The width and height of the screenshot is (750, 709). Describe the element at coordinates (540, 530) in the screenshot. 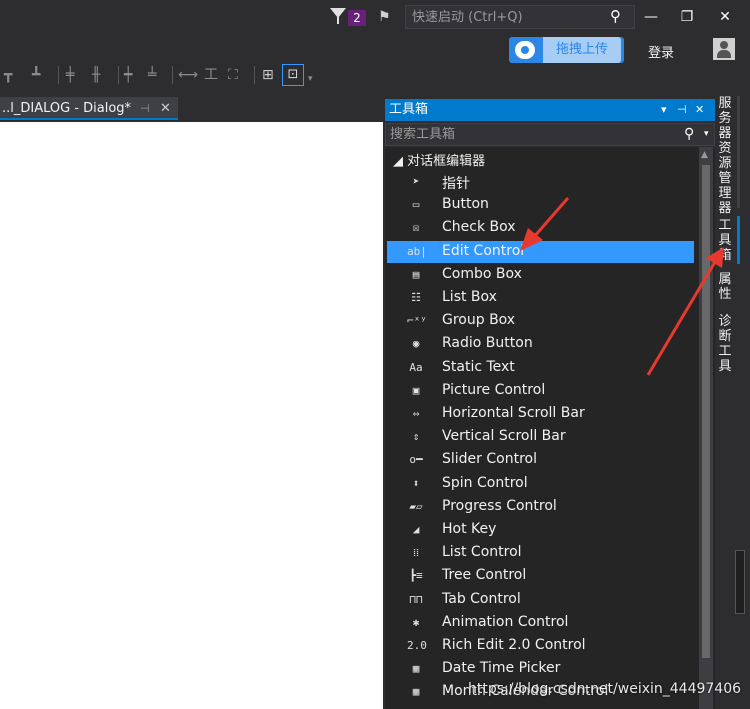

I see `toolbox-item: ◢ Hot Key` at that location.